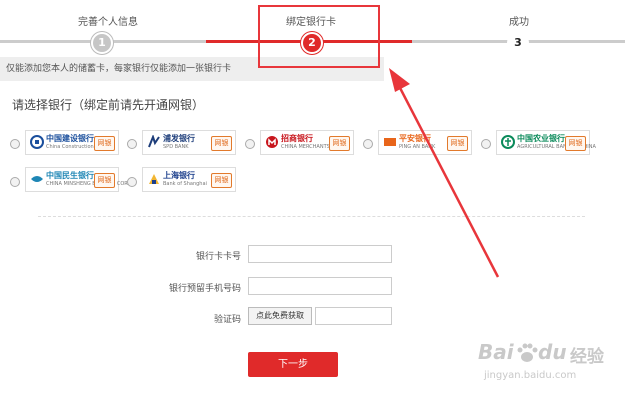 Image resolution: width=625 pixels, height=404 pixels. What do you see at coordinates (587, 357) in the screenshot?
I see `watermark-product: 经验` at bounding box center [587, 357].